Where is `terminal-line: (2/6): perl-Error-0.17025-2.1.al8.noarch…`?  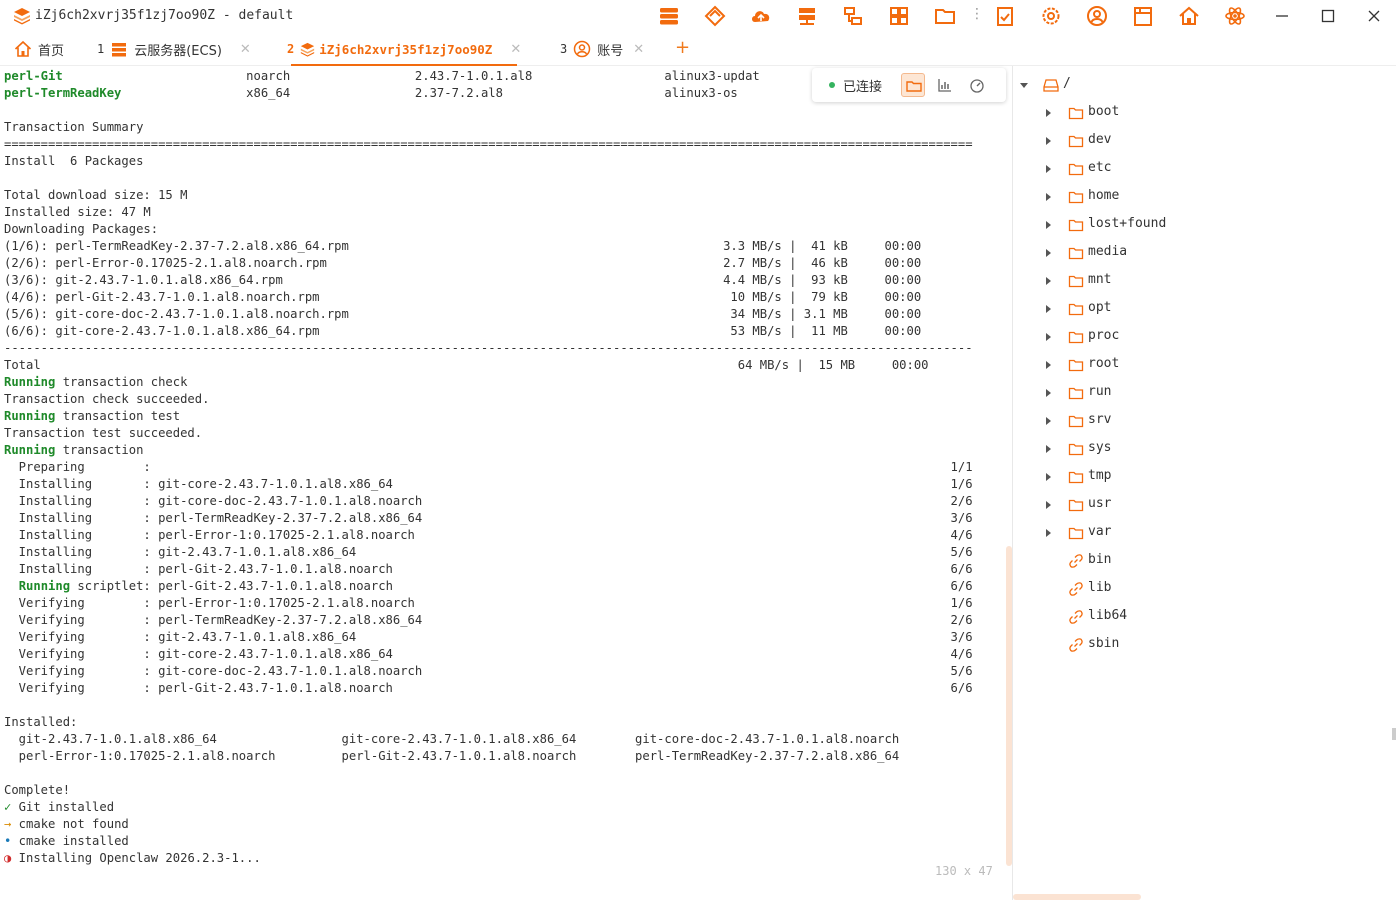
terminal-line: (2/6): perl-Error-0.17025-2.1.al8.noarch… is located at coordinates (488, 263).